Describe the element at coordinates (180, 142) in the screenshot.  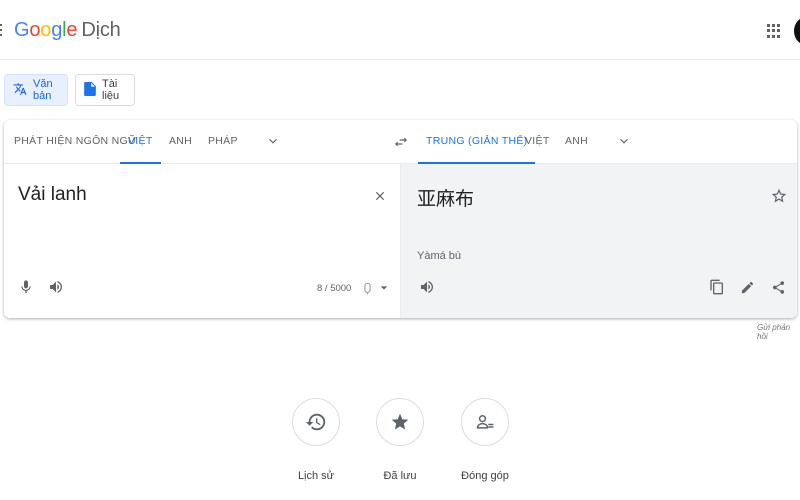
I see `tab-source-english: ANH` at that location.